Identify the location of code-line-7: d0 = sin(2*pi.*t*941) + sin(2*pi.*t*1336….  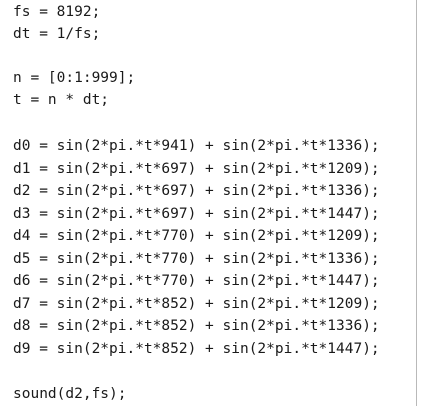
(196, 146).